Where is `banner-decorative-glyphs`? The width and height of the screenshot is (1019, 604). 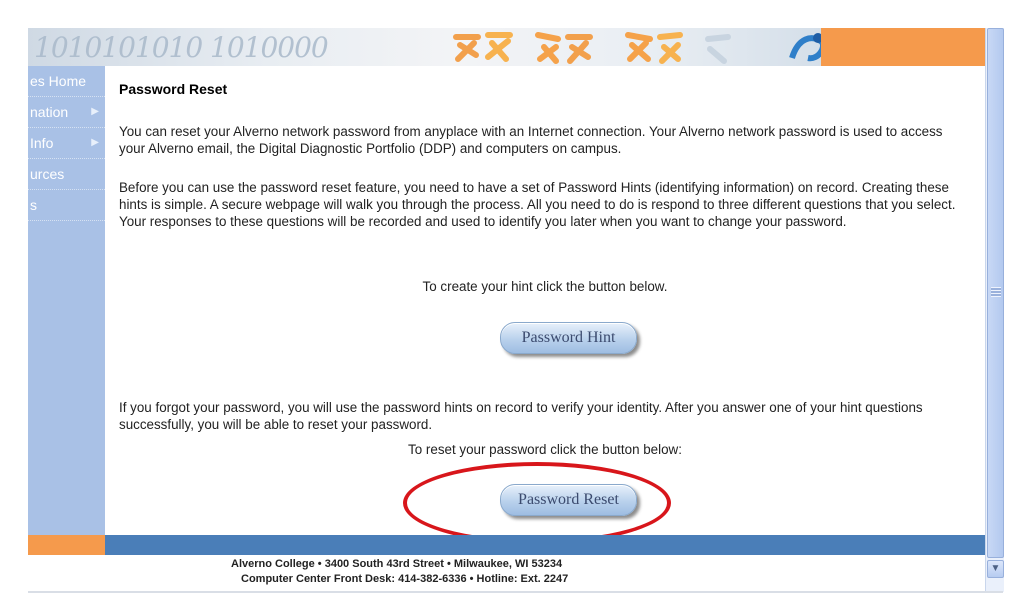
banner-decorative-glyphs is located at coordinates (592, 48).